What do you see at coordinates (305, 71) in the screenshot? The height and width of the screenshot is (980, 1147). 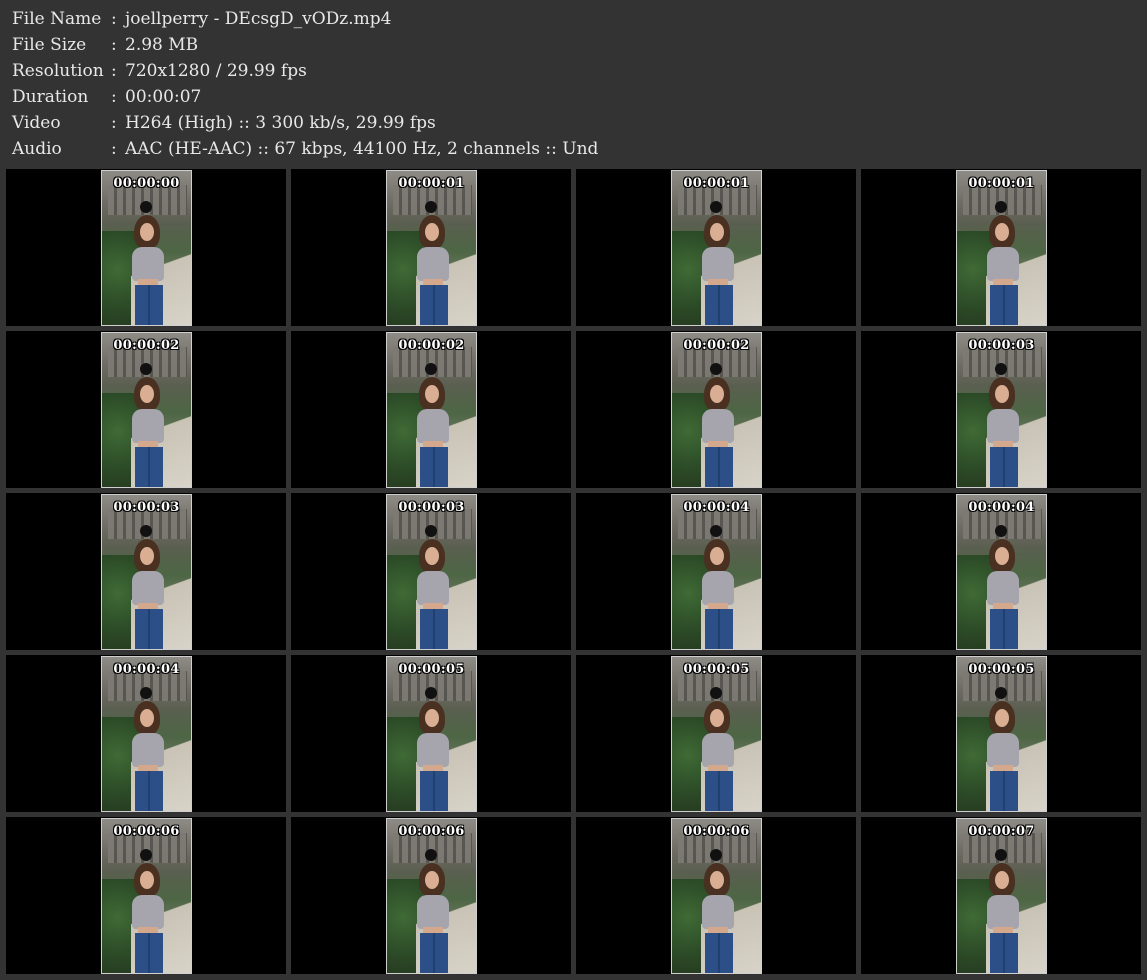 I see `info-row-resolution: Resolution : 720x1280 / 29.99 fps` at bounding box center [305, 71].